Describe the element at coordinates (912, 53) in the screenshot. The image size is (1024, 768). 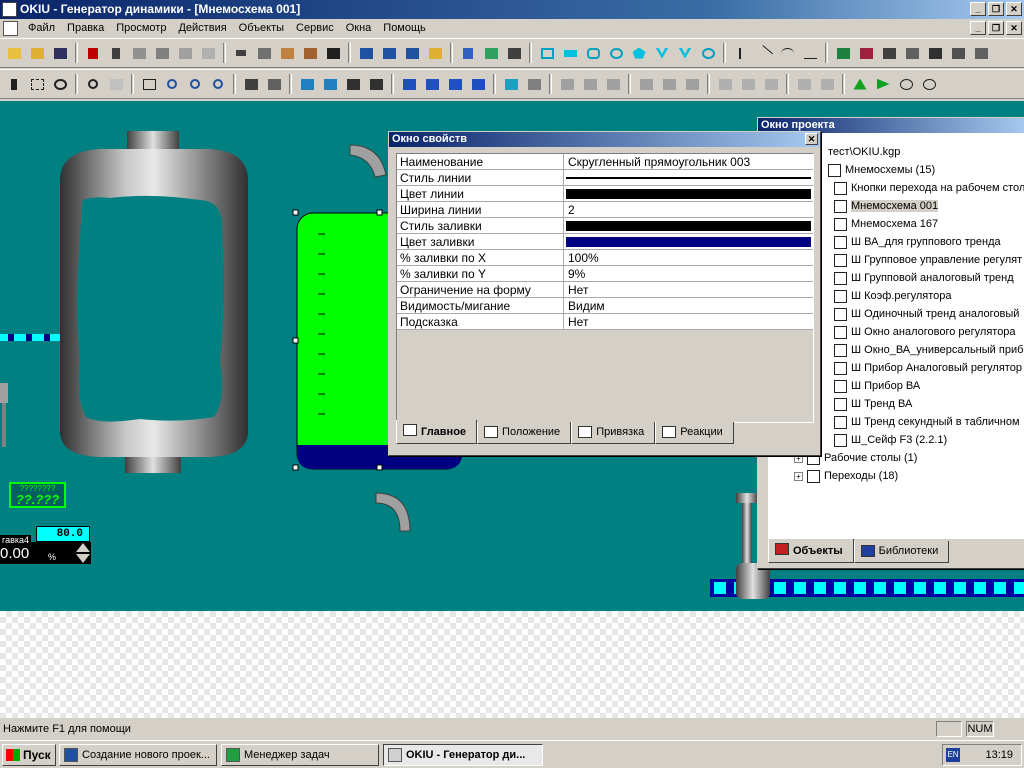
I see `list-icon` at that location.